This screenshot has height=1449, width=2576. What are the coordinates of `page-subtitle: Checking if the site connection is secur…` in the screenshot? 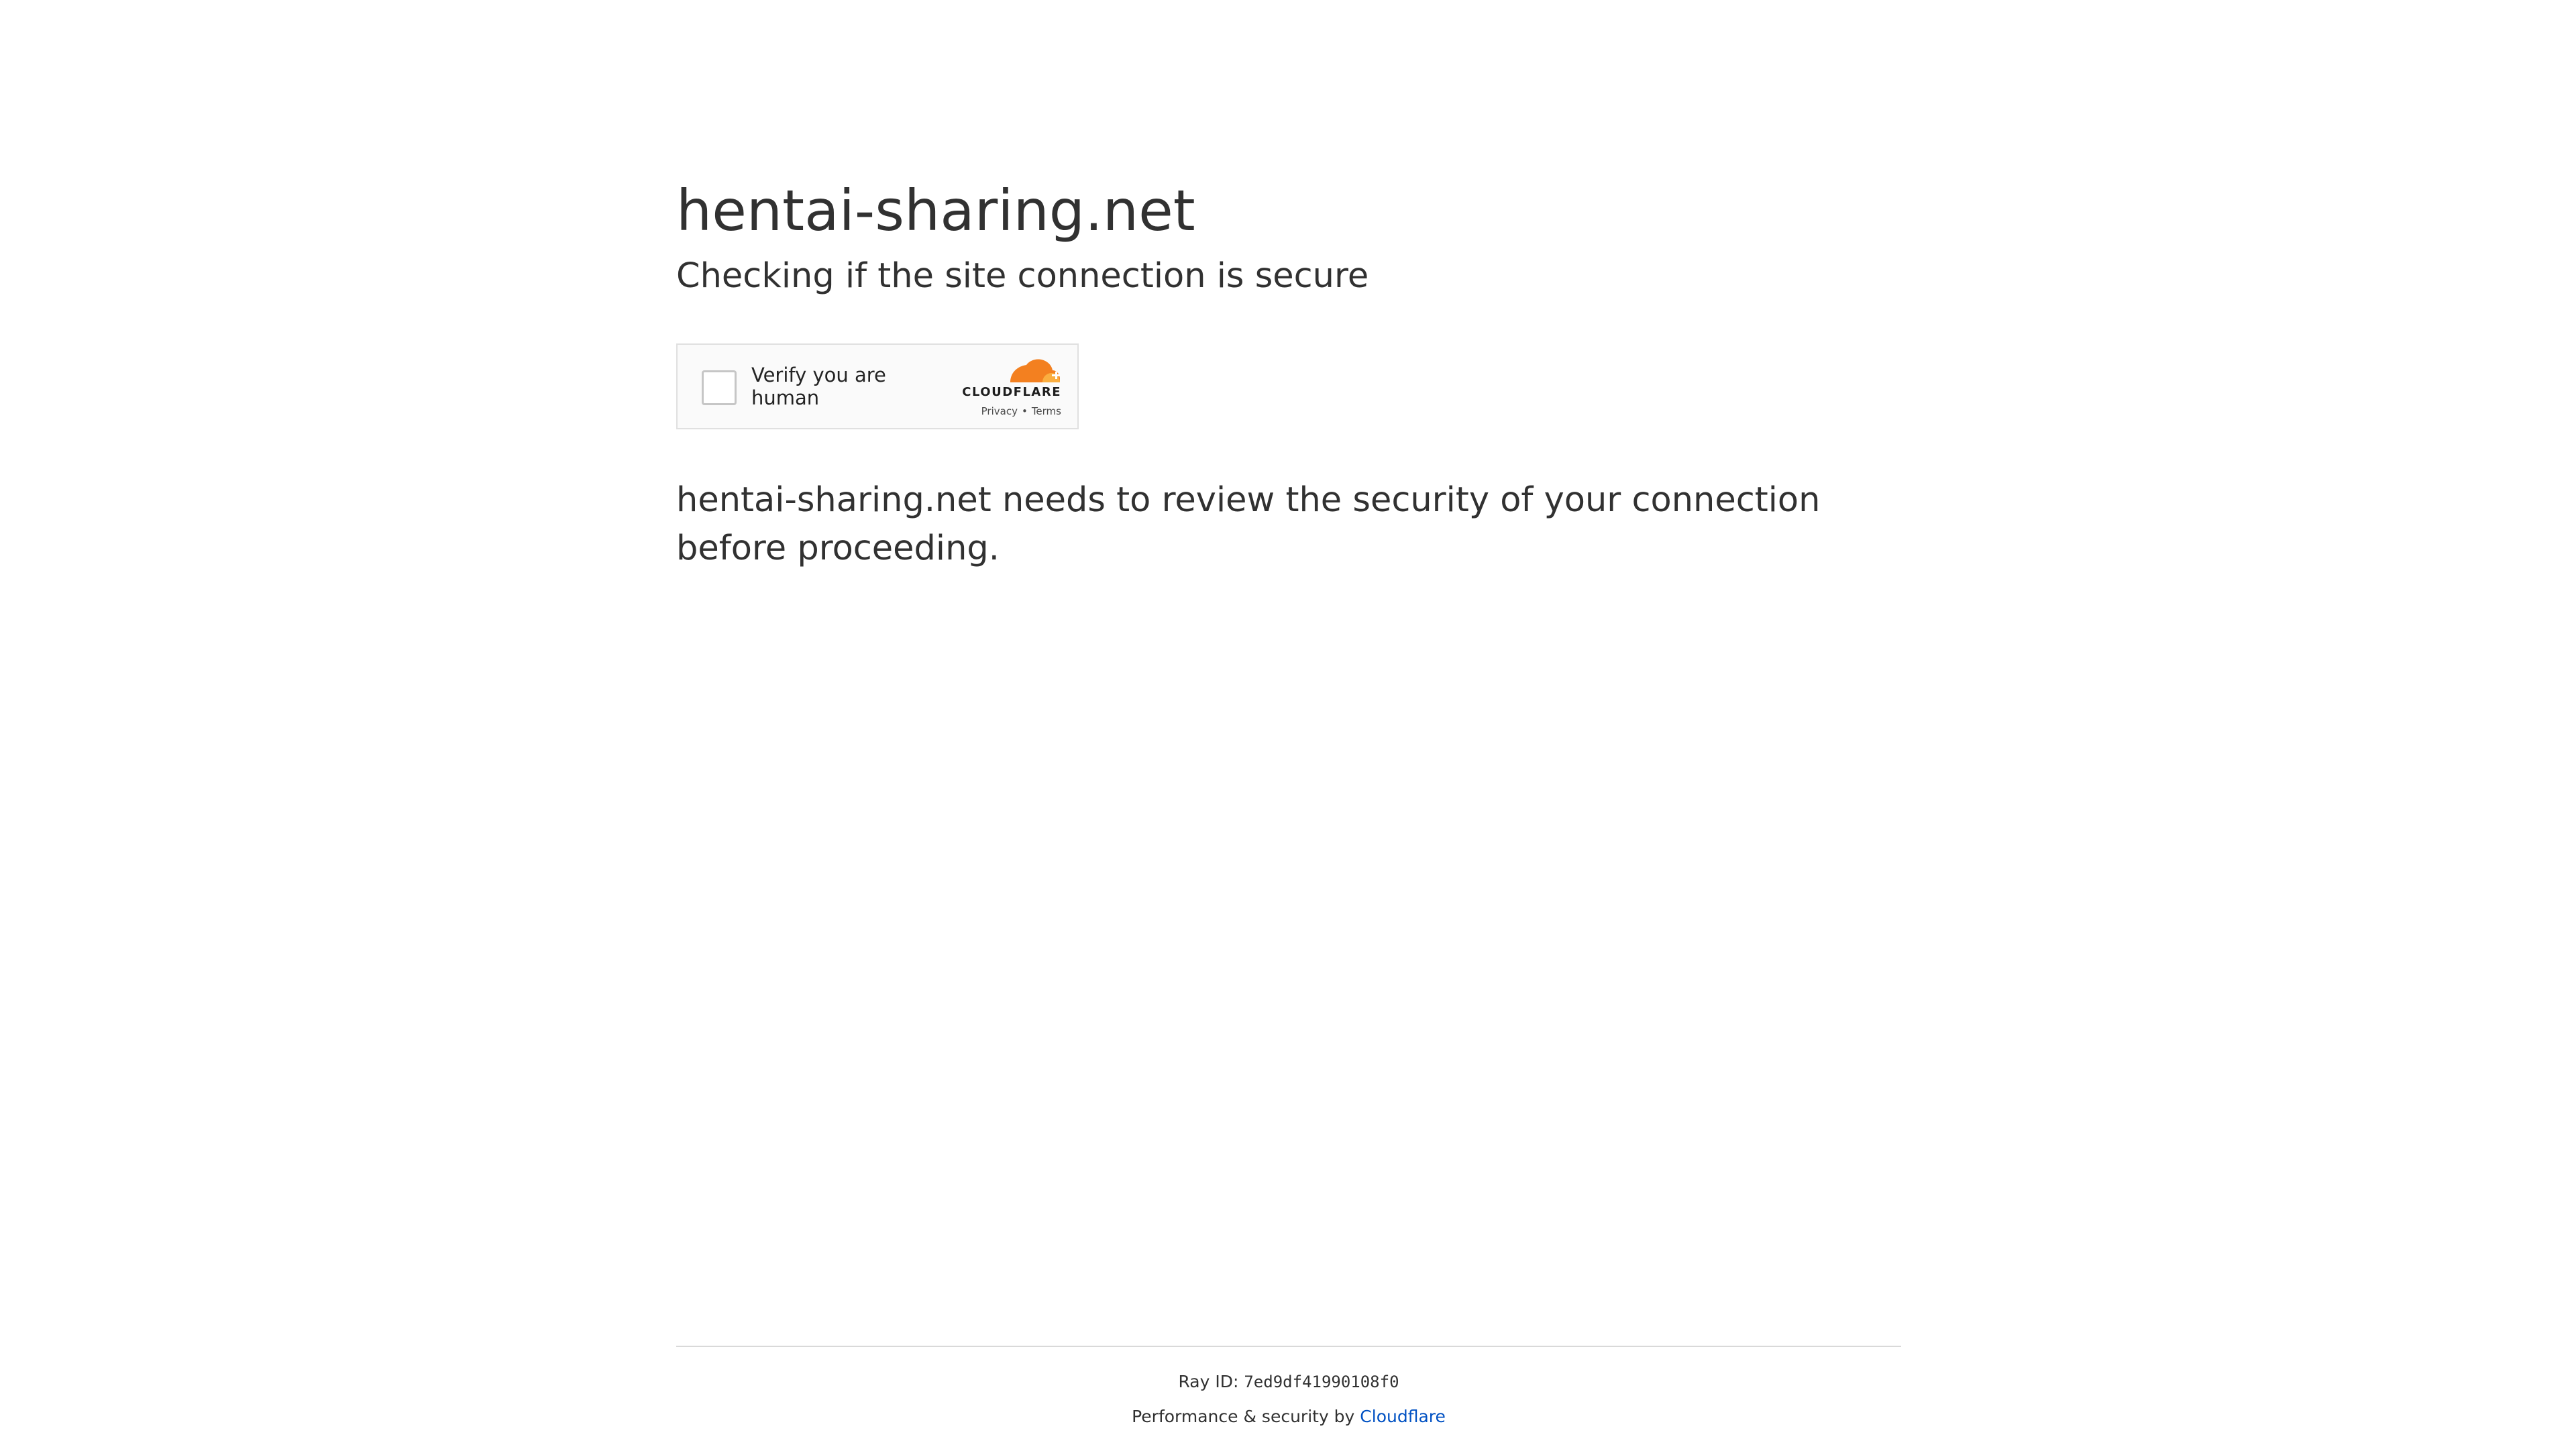 It's located at (1022, 276).